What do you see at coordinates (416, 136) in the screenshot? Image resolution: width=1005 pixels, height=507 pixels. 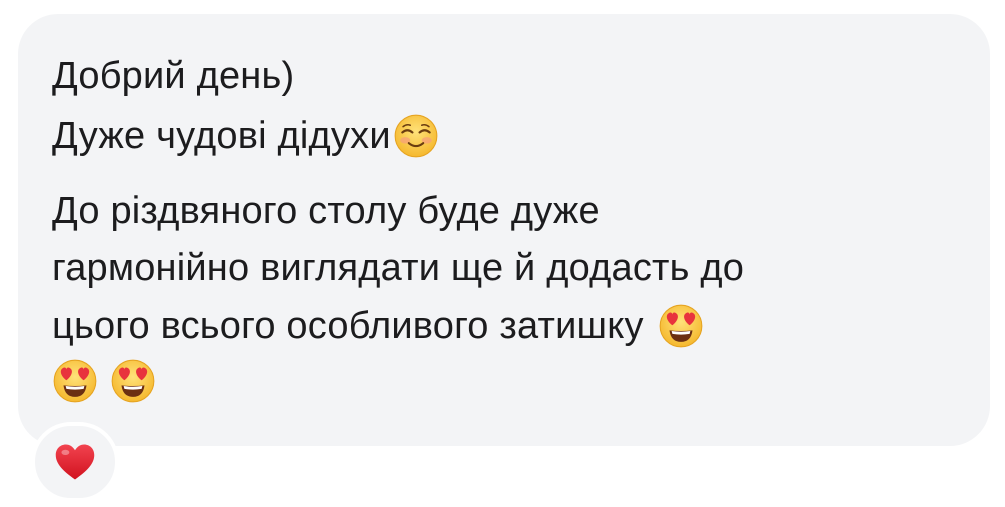 I see `smiling-face-with-blush-icon` at bounding box center [416, 136].